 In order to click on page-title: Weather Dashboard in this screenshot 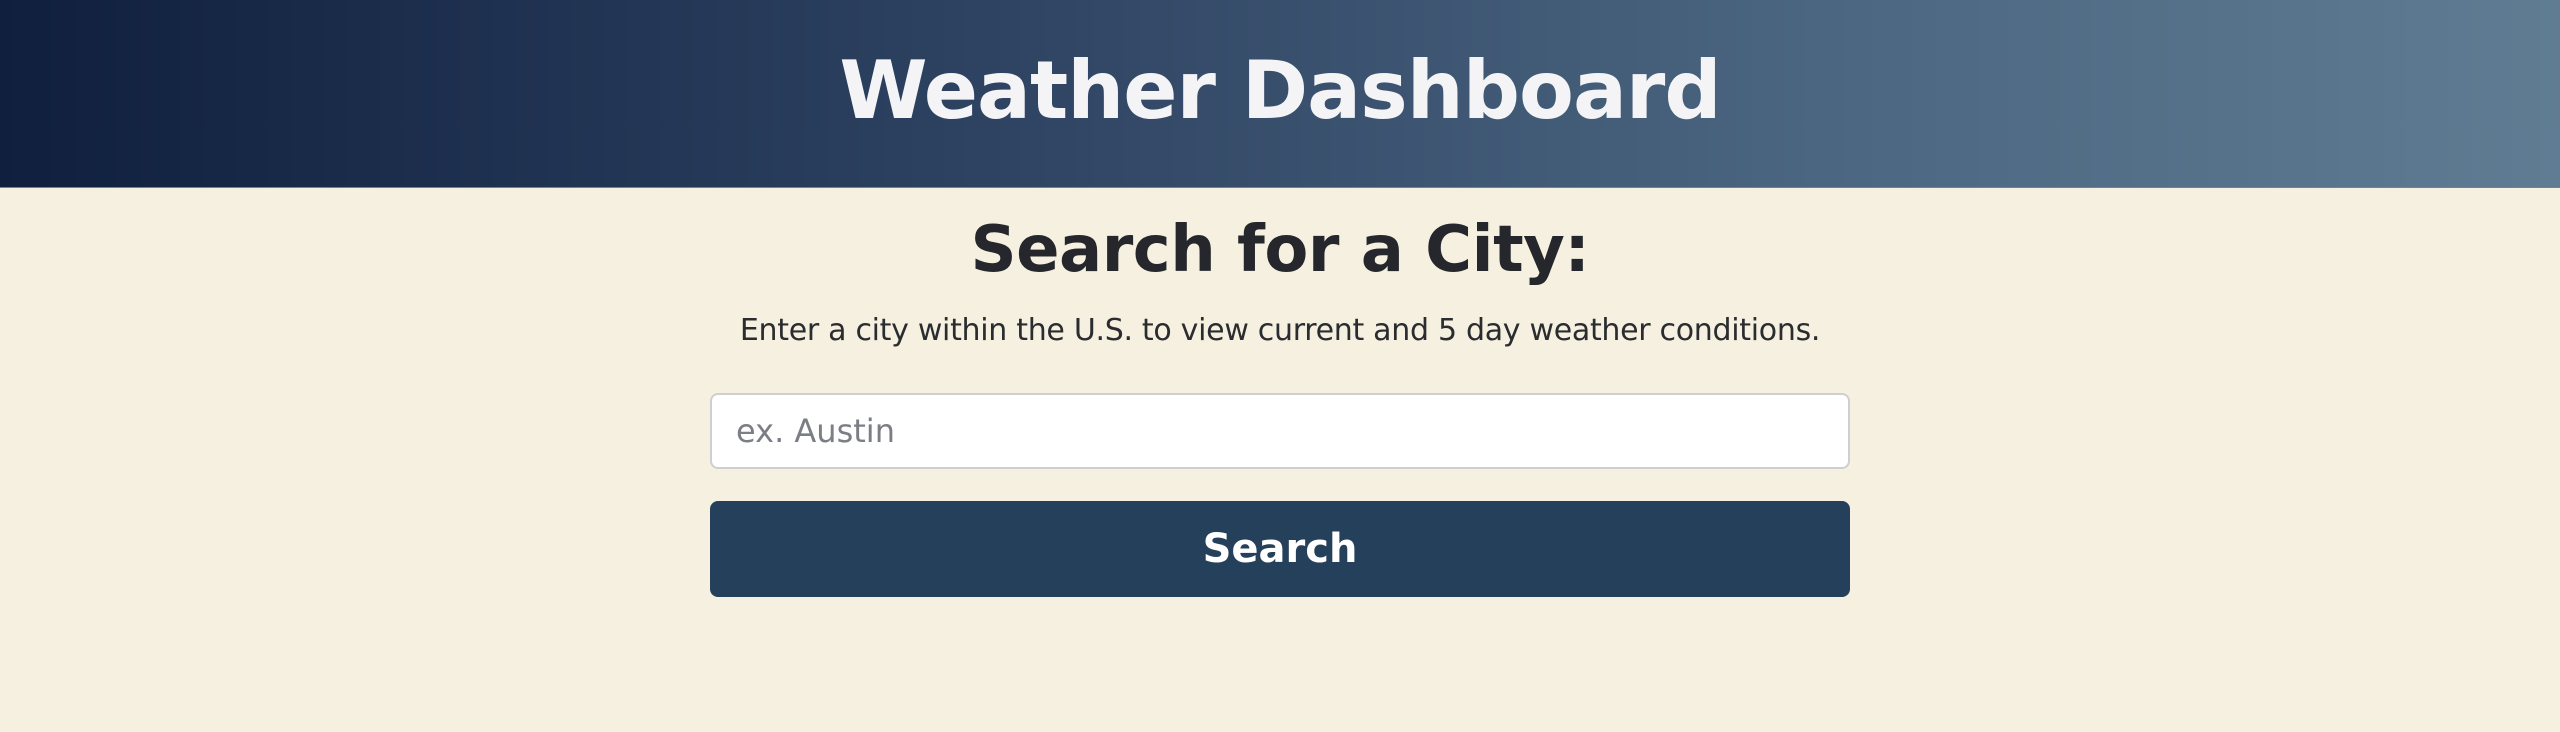, I will do `click(1280, 90)`.